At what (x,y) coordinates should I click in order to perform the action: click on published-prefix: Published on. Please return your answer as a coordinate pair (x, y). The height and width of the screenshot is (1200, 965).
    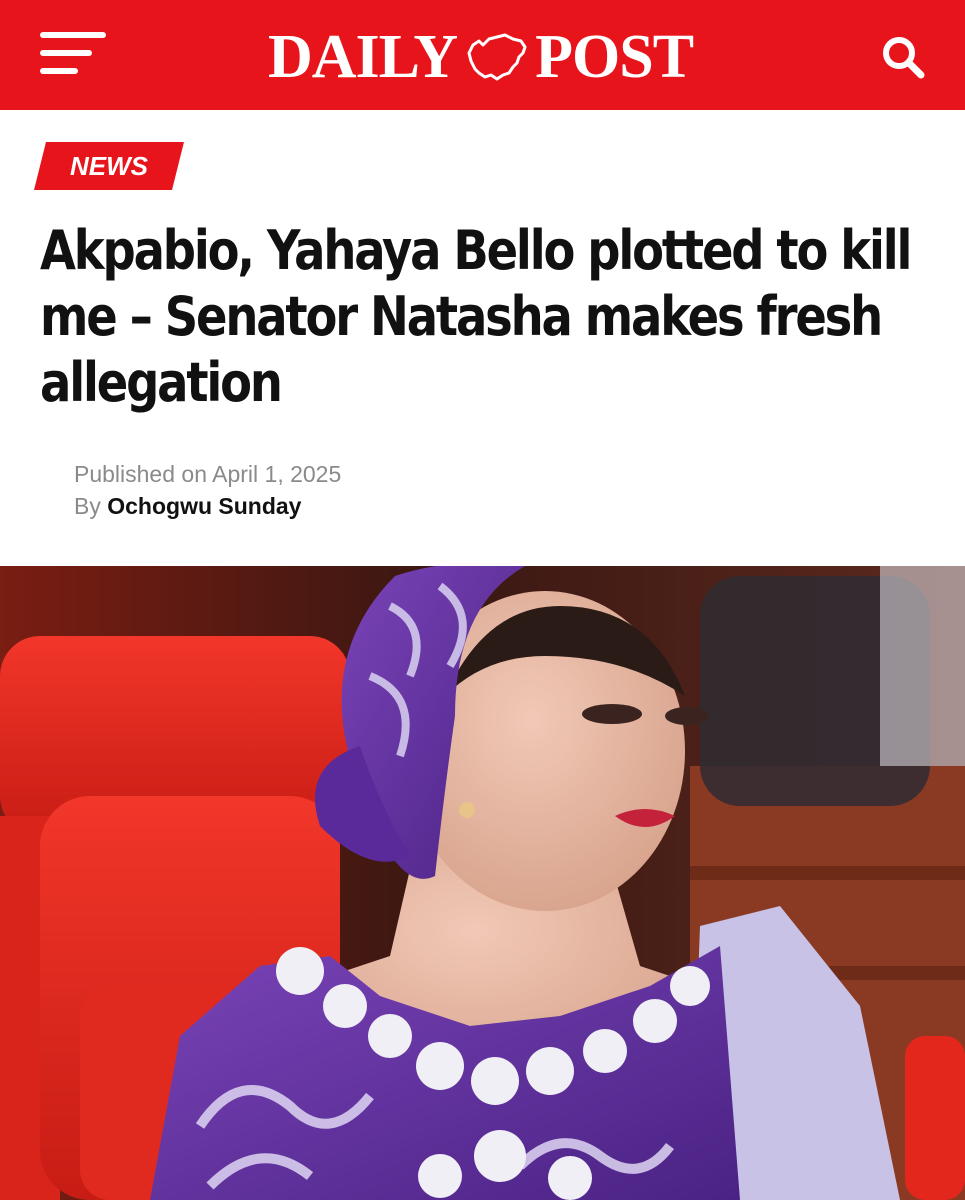
    Looking at the image, I should click on (140, 474).